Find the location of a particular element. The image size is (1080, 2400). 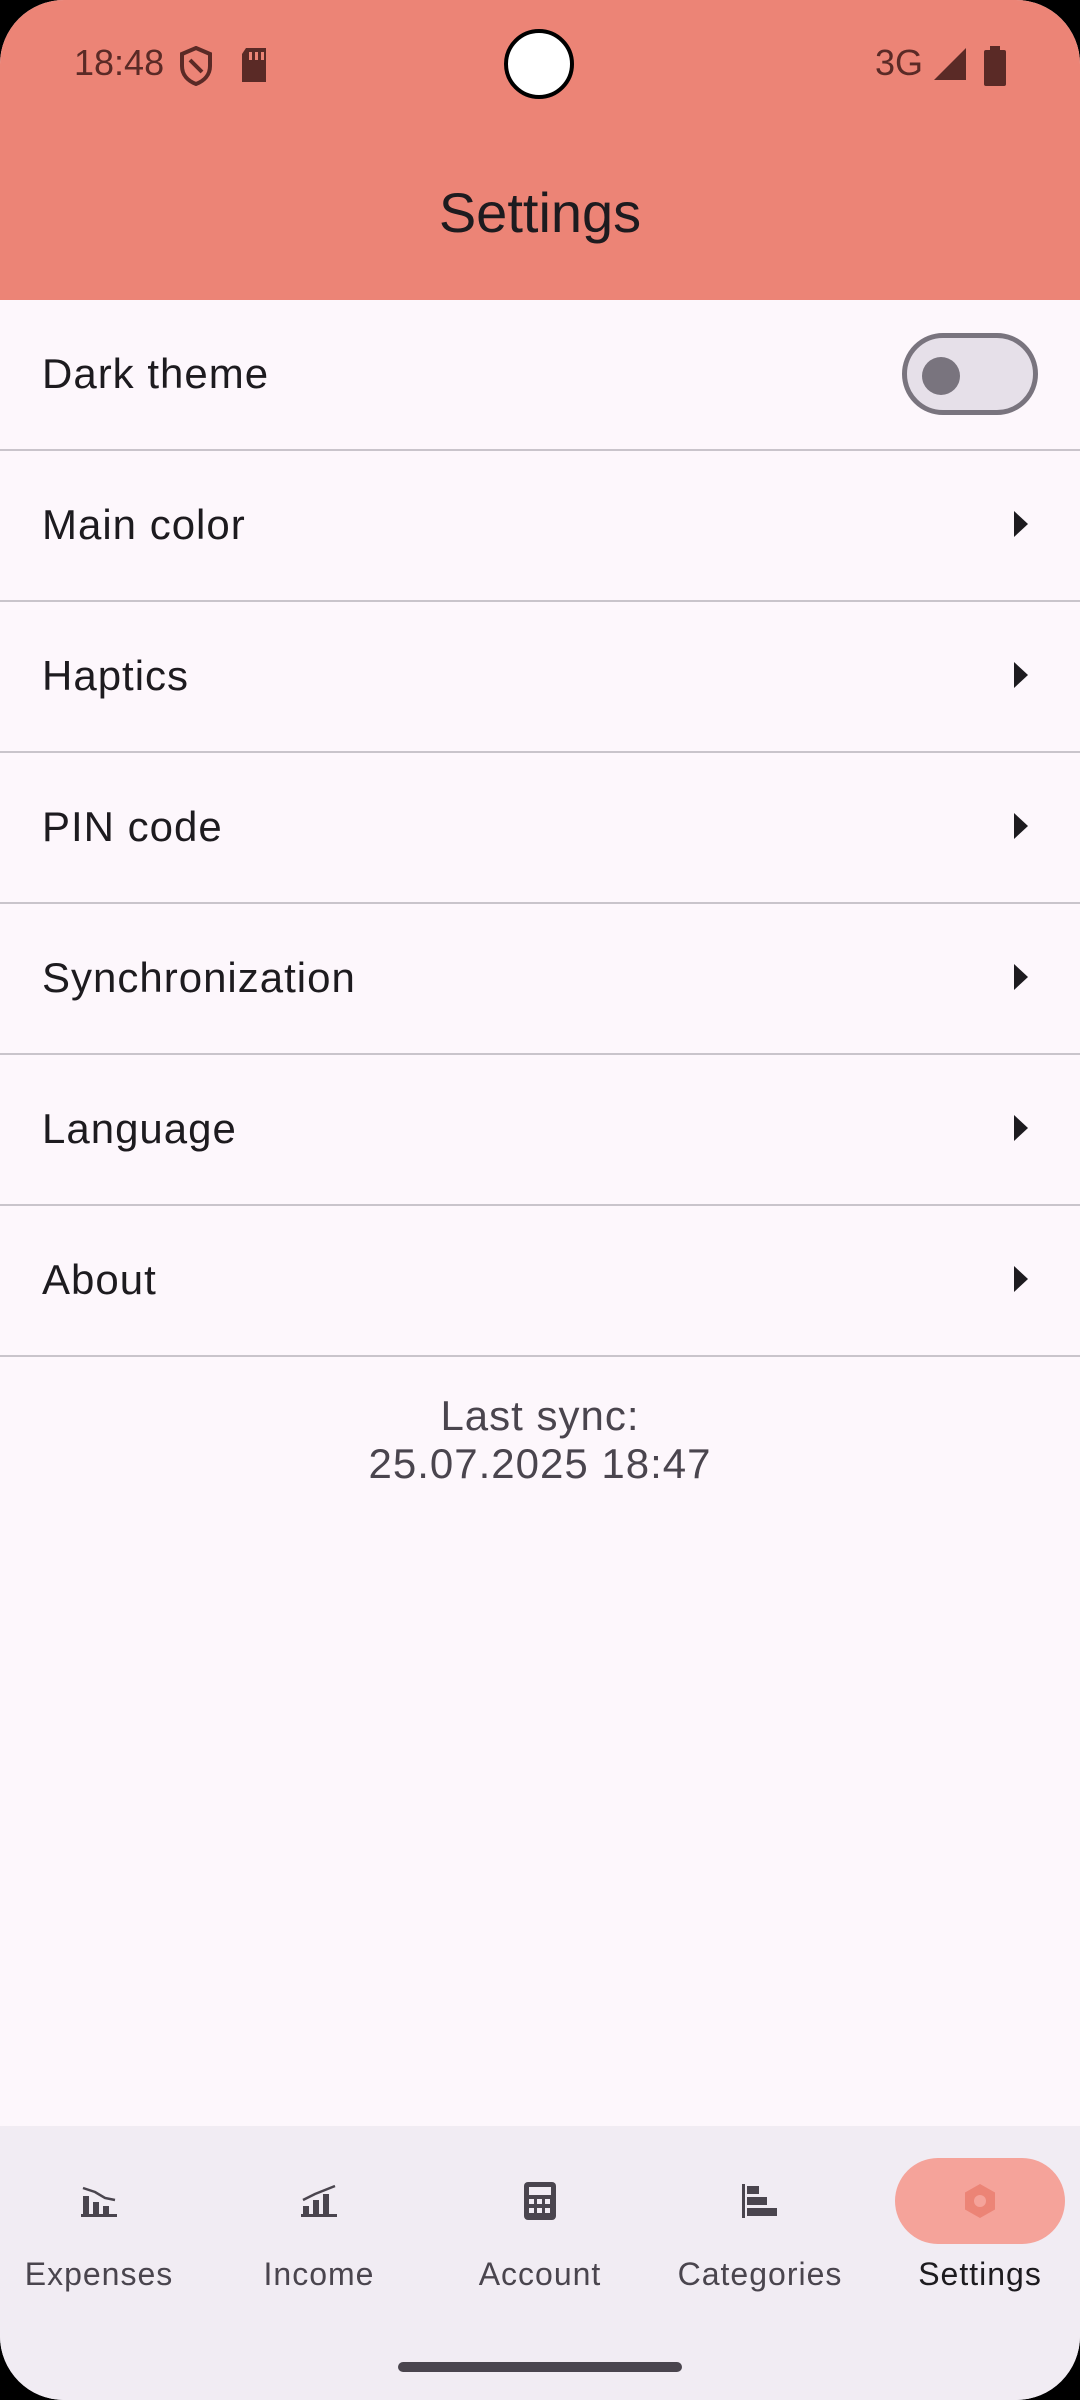

setting-label: Main color is located at coordinates (144, 524).